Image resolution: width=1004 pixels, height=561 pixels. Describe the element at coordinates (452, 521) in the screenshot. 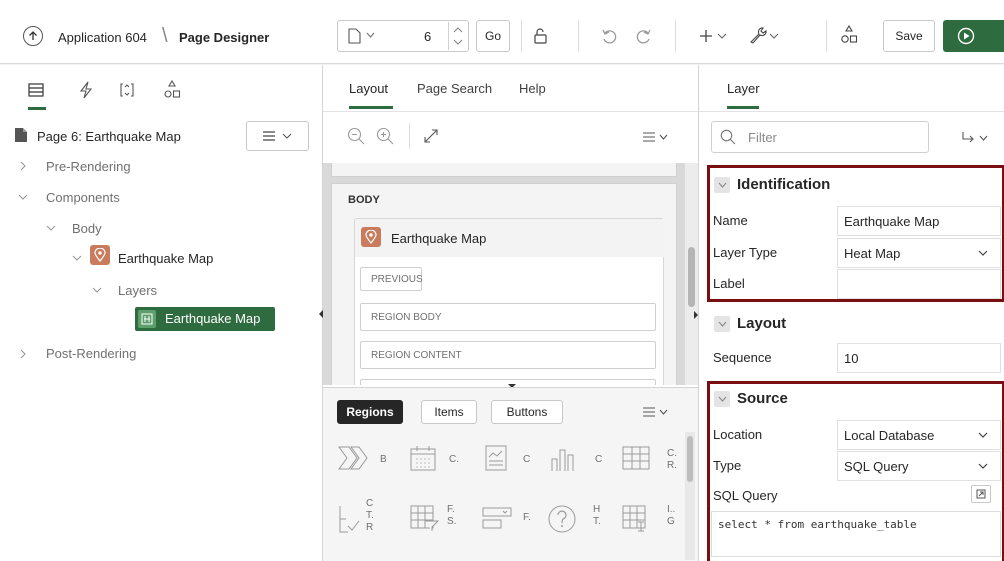

I see `gallery-item-label: S.` at that location.